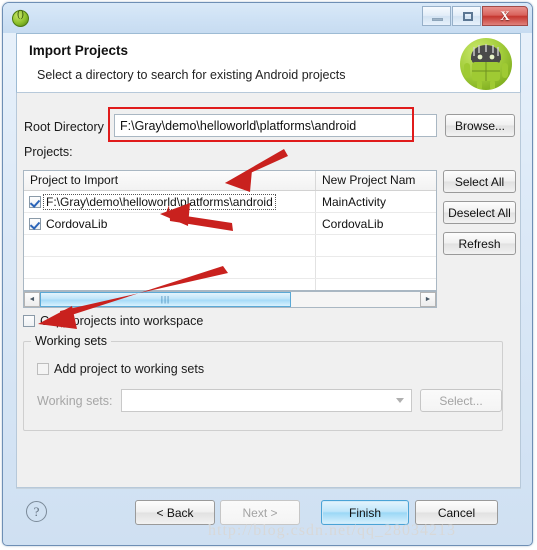  Describe the element at coordinates (266, 400) in the screenshot. I see `working-sets-combo` at that location.